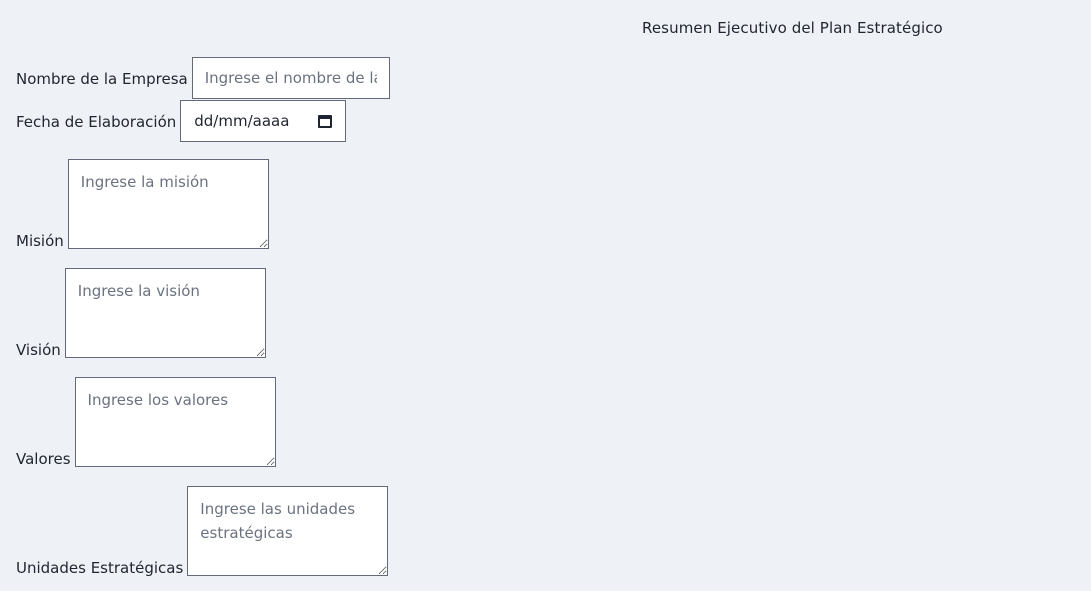 This screenshot has height=591, width=1091. What do you see at coordinates (165, 313) in the screenshot?
I see `vision-textarea` at bounding box center [165, 313].